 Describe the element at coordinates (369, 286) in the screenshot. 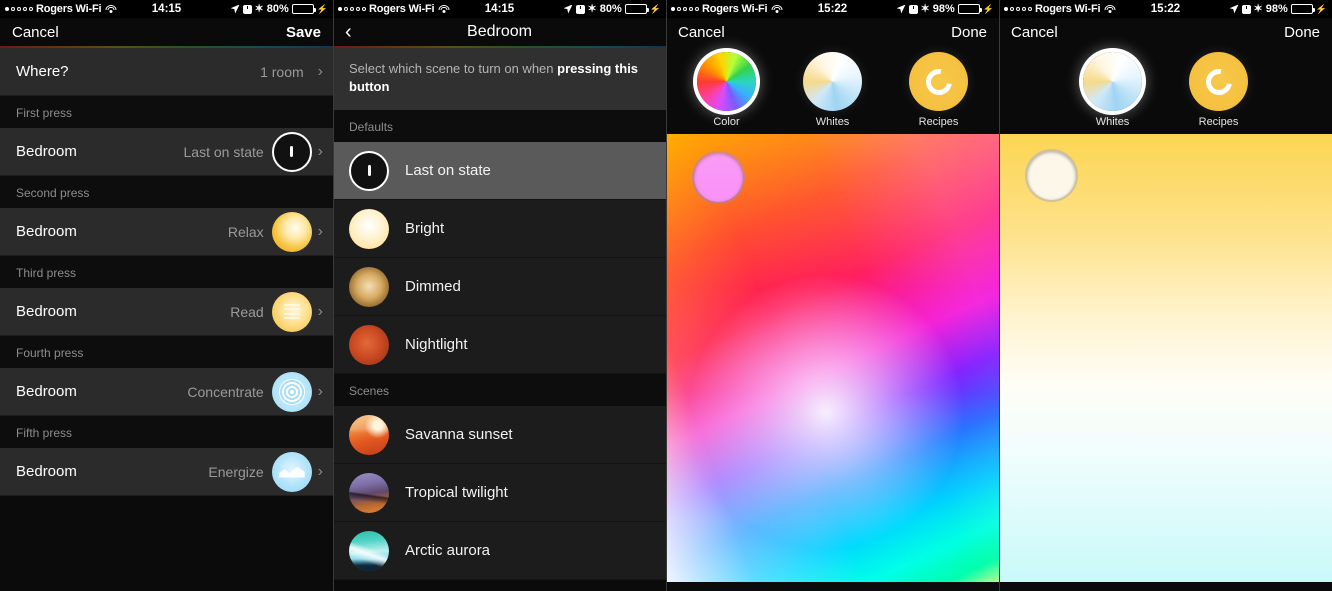

I see `dimmed-icon` at that location.